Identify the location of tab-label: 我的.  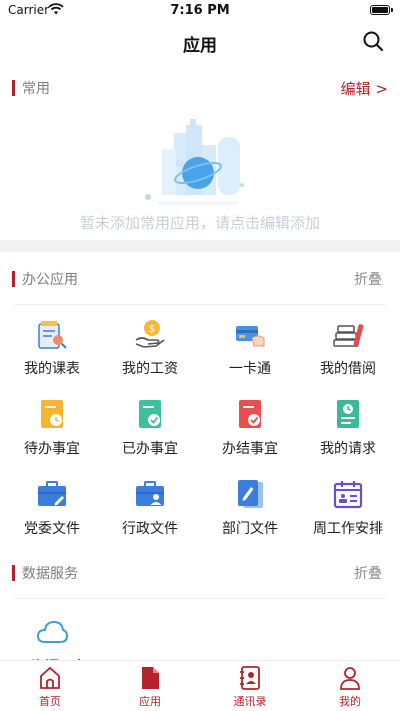
(350, 701).